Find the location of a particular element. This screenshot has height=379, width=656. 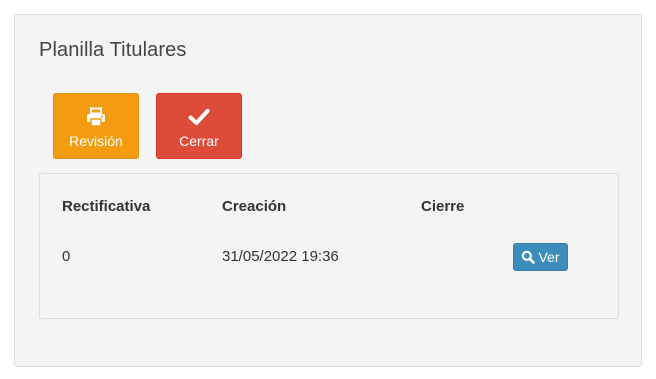

header-cierre: Cierre is located at coordinates (443, 206).